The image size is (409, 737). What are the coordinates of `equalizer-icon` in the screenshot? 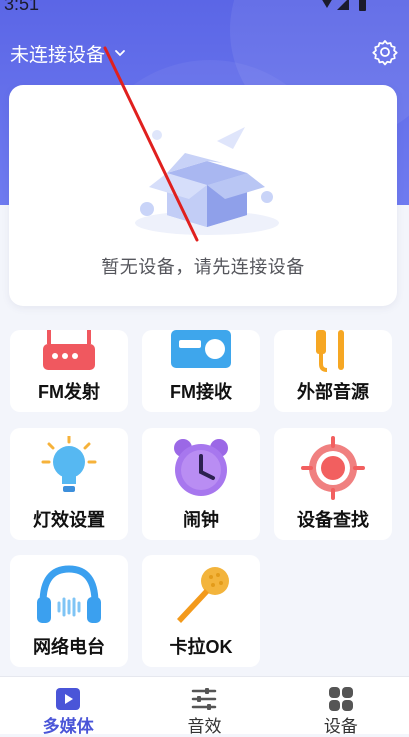 It's located at (204, 699).